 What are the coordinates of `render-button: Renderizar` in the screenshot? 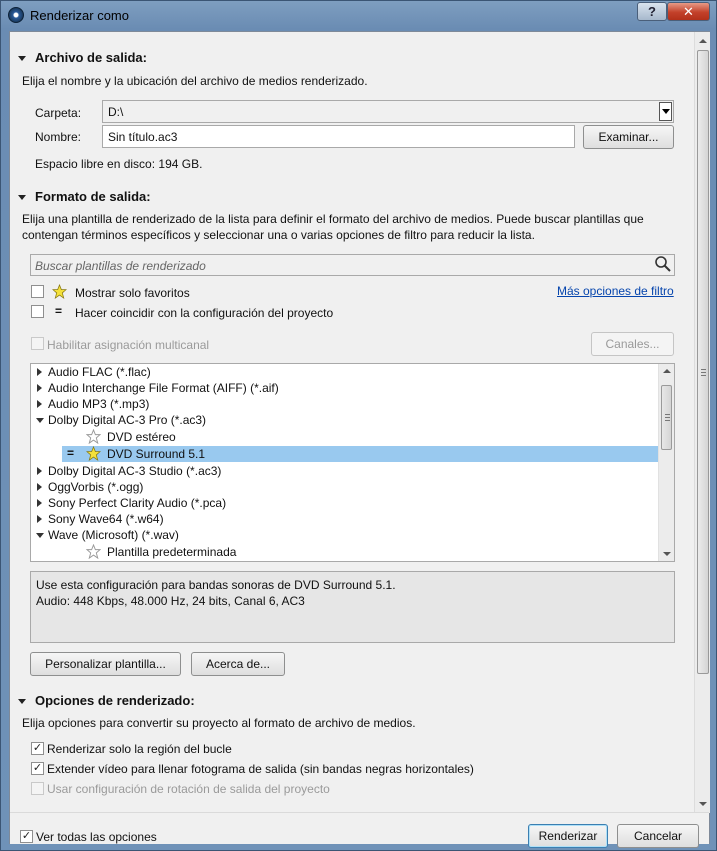 It's located at (568, 836).